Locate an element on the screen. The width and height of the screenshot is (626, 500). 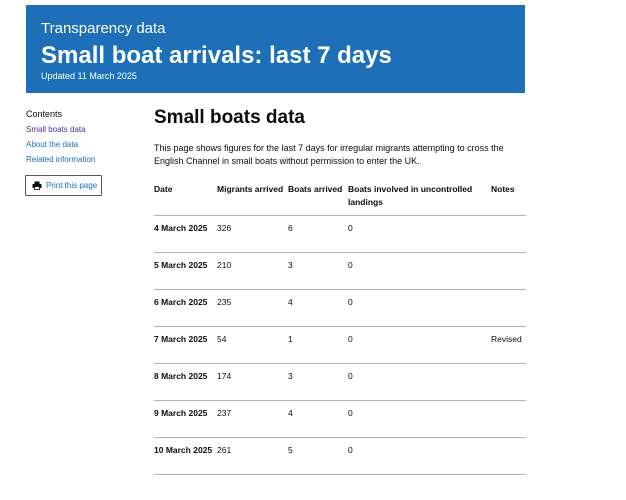
cell-migrants: 174 is located at coordinates (252, 382).